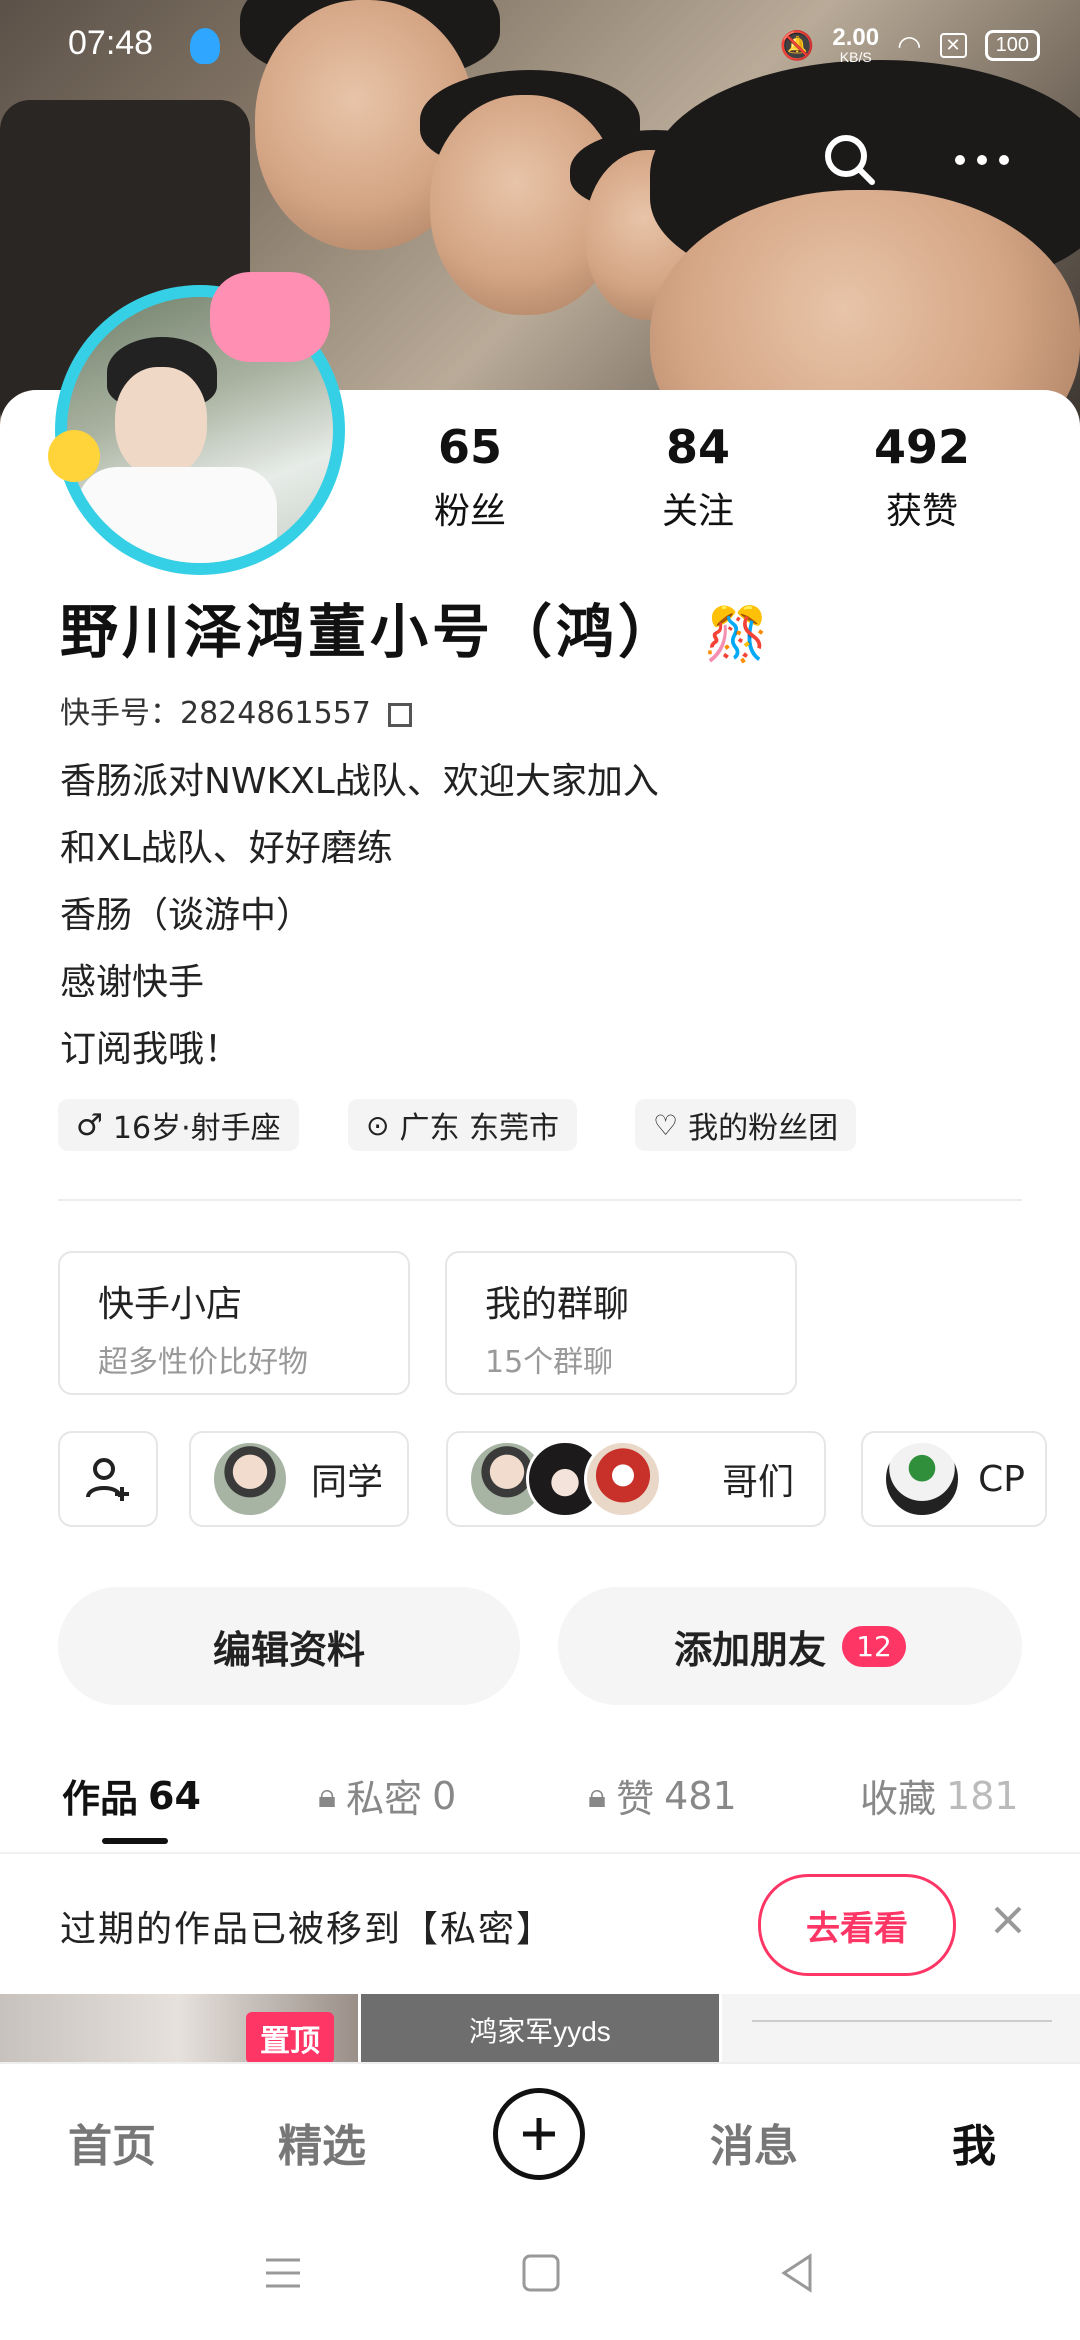 The height and width of the screenshot is (2340, 1080). Describe the element at coordinates (697, 447) in the screenshot. I see `stat-following-value: 84` at that location.